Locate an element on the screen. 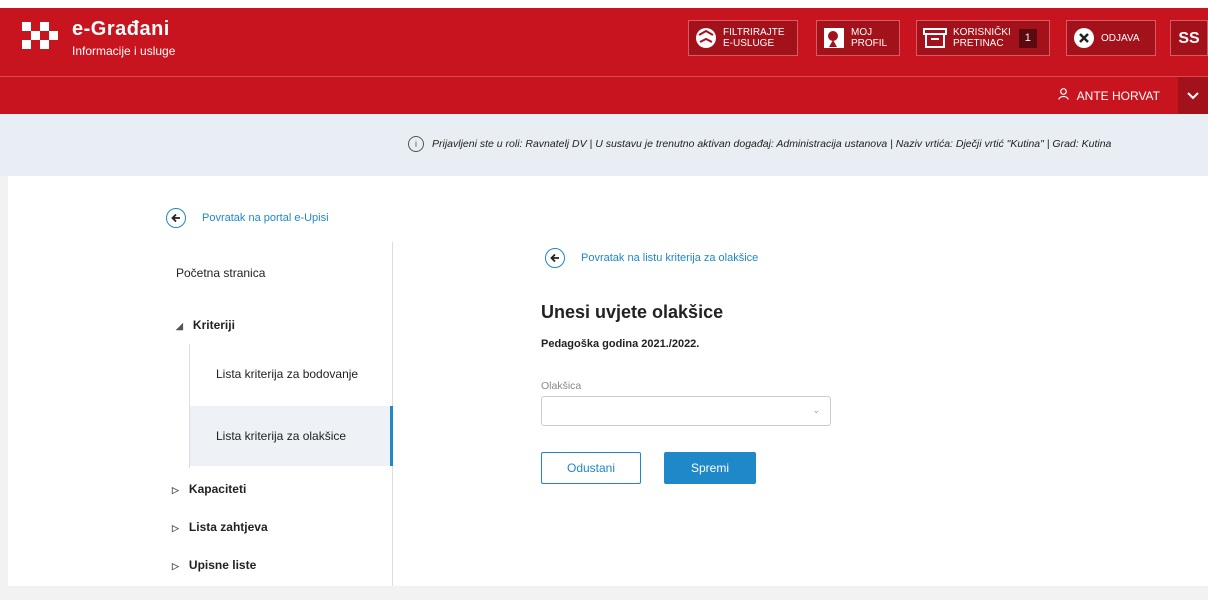  sidebar-item-home: Početna stranica is located at coordinates (220, 273).